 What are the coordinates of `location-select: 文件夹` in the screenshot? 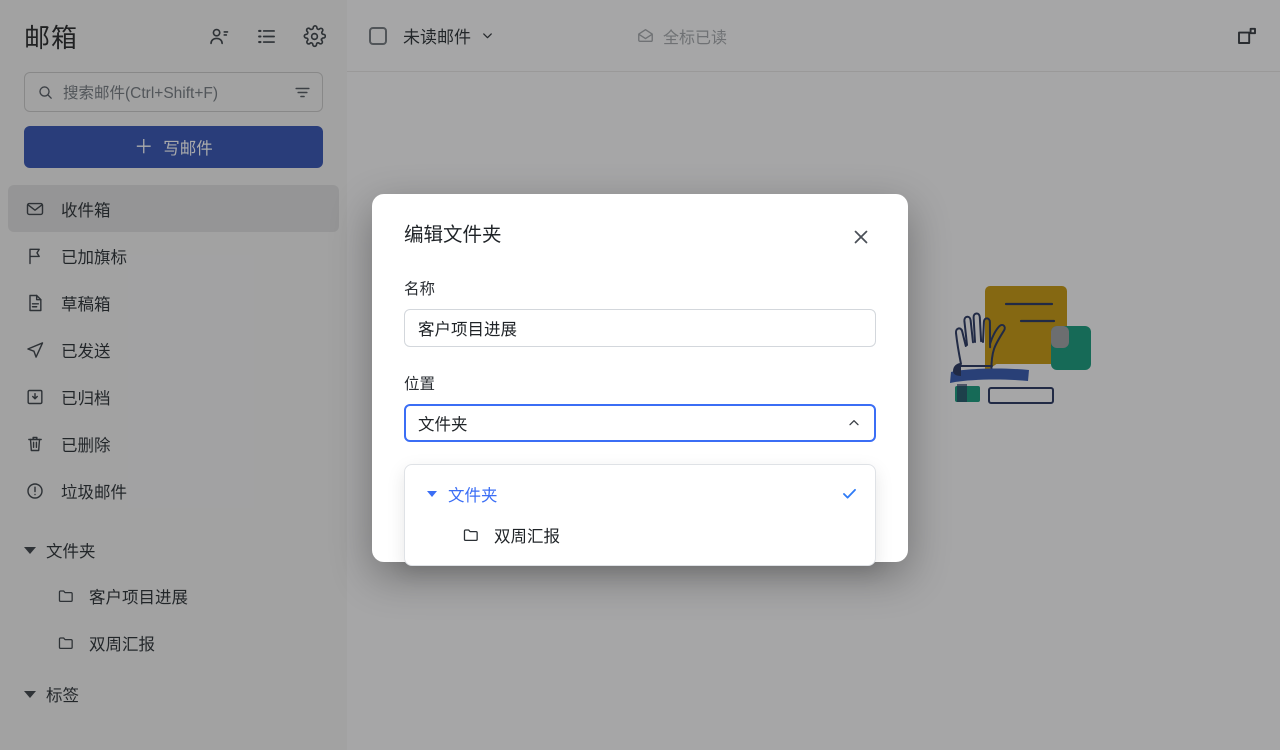 It's located at (640, 423).